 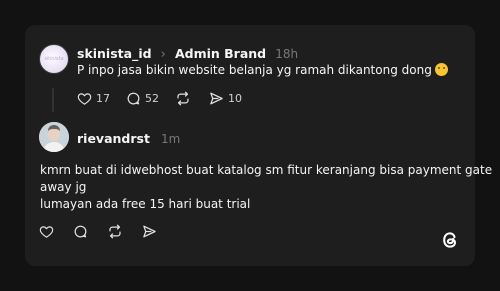 I want to click on post-header: skinista_id › Admin Brand 18h, so click(x=187, y=52).